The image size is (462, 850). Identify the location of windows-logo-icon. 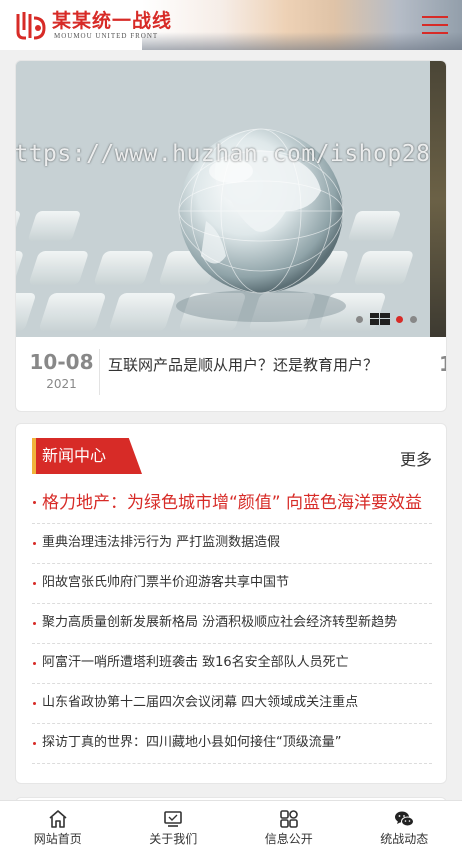
(380, 319).